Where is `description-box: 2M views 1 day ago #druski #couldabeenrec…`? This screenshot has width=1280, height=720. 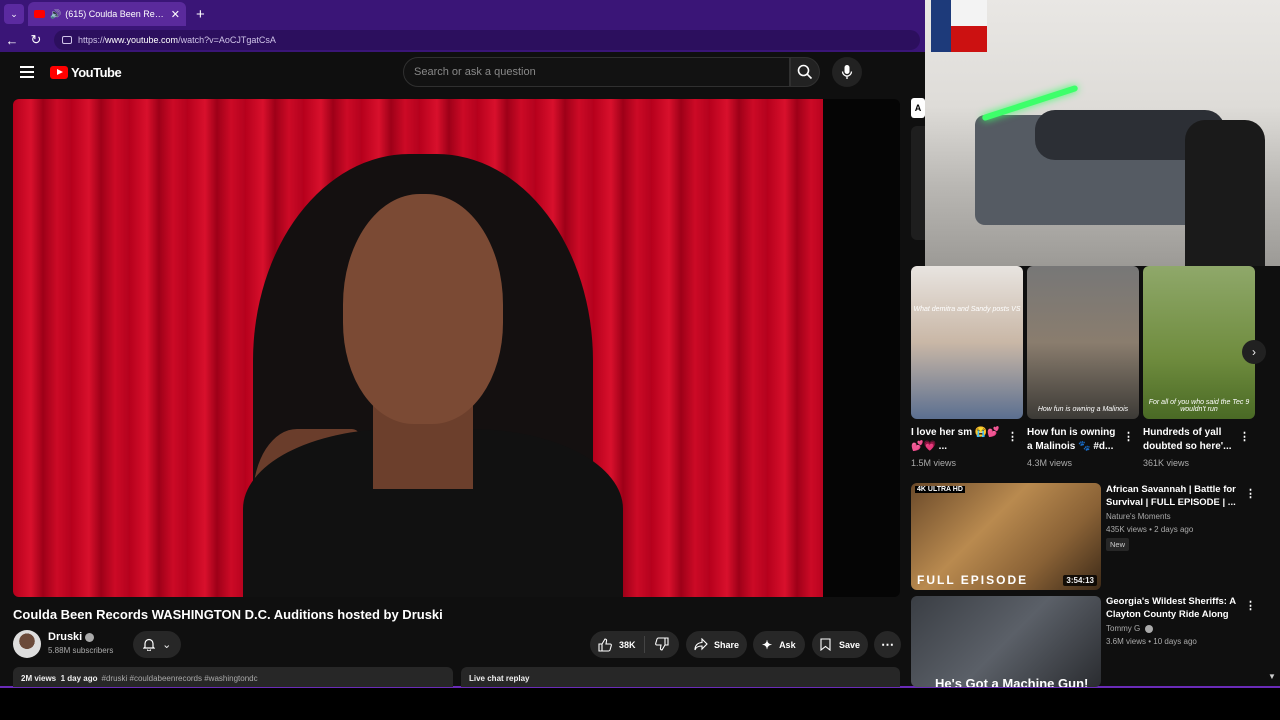 description-box: 2M views 1 day ago #druski #couldabeenrec… is located at coordinates (233, 677).